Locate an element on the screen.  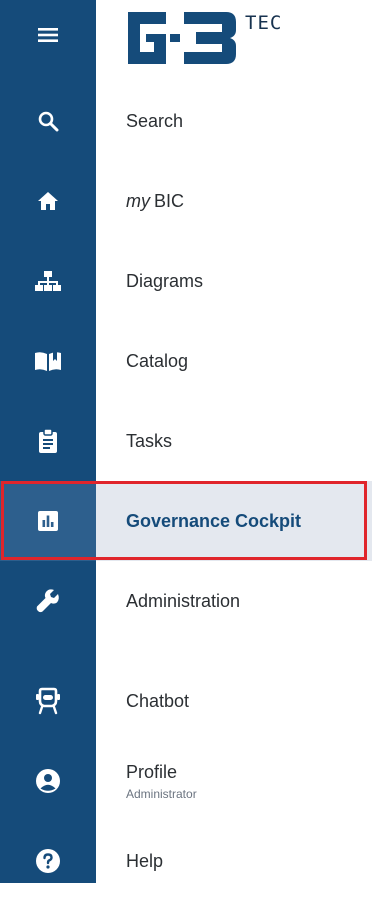
brand-text: TEC is located at coordinates (264, 23).